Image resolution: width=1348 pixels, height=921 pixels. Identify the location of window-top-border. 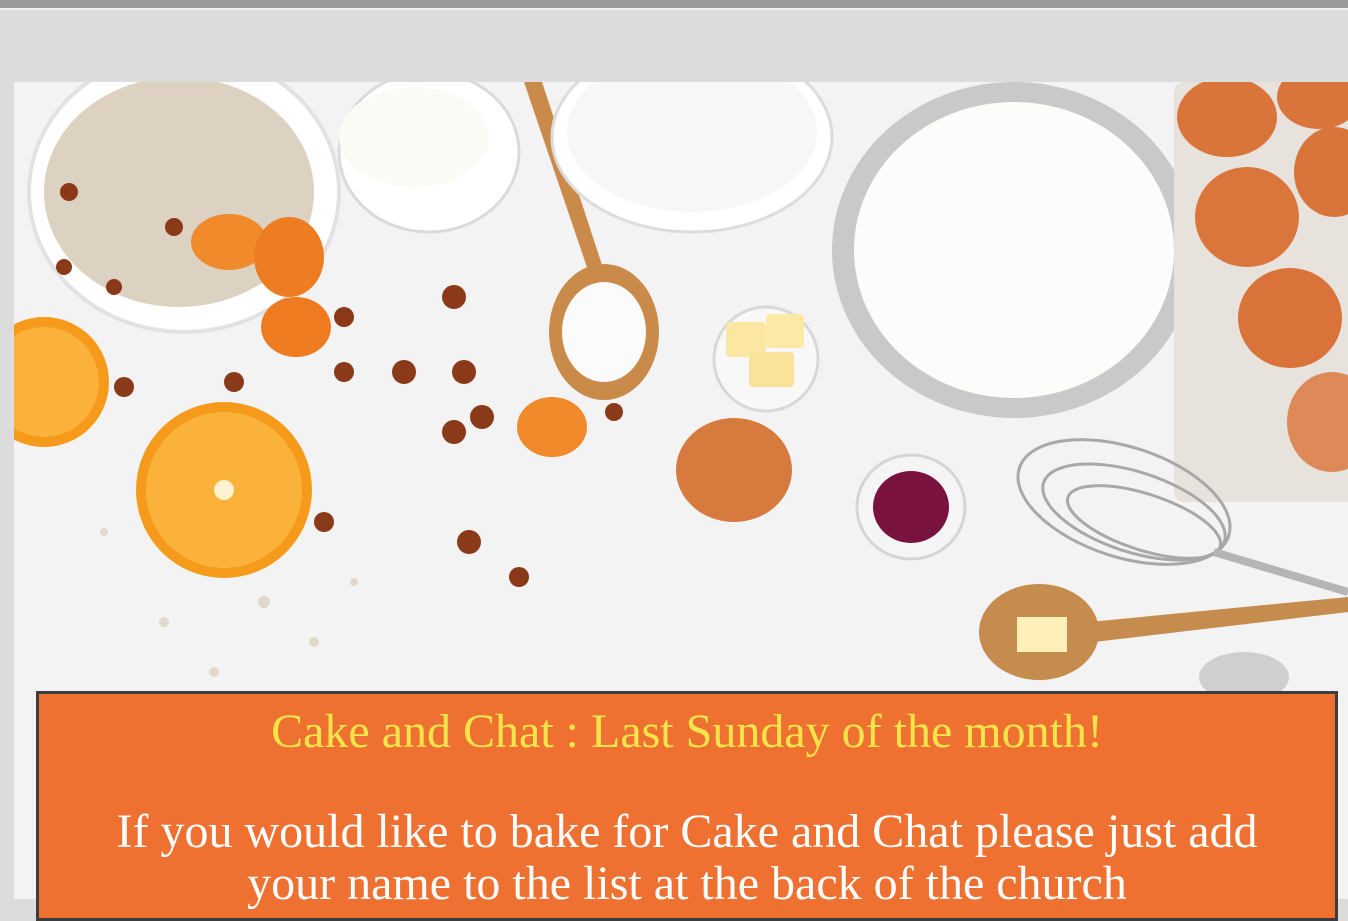
(674, 5).